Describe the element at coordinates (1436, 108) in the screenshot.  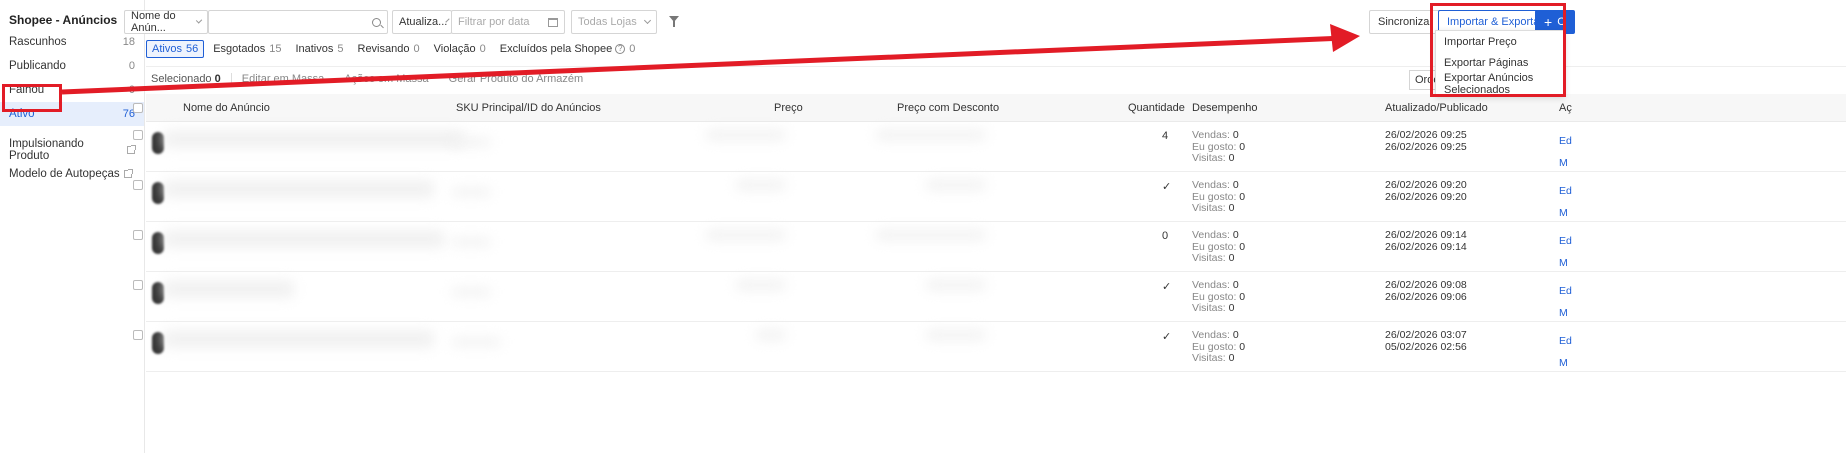
I see `col-updated: Atualizado/Publicado` at that location.